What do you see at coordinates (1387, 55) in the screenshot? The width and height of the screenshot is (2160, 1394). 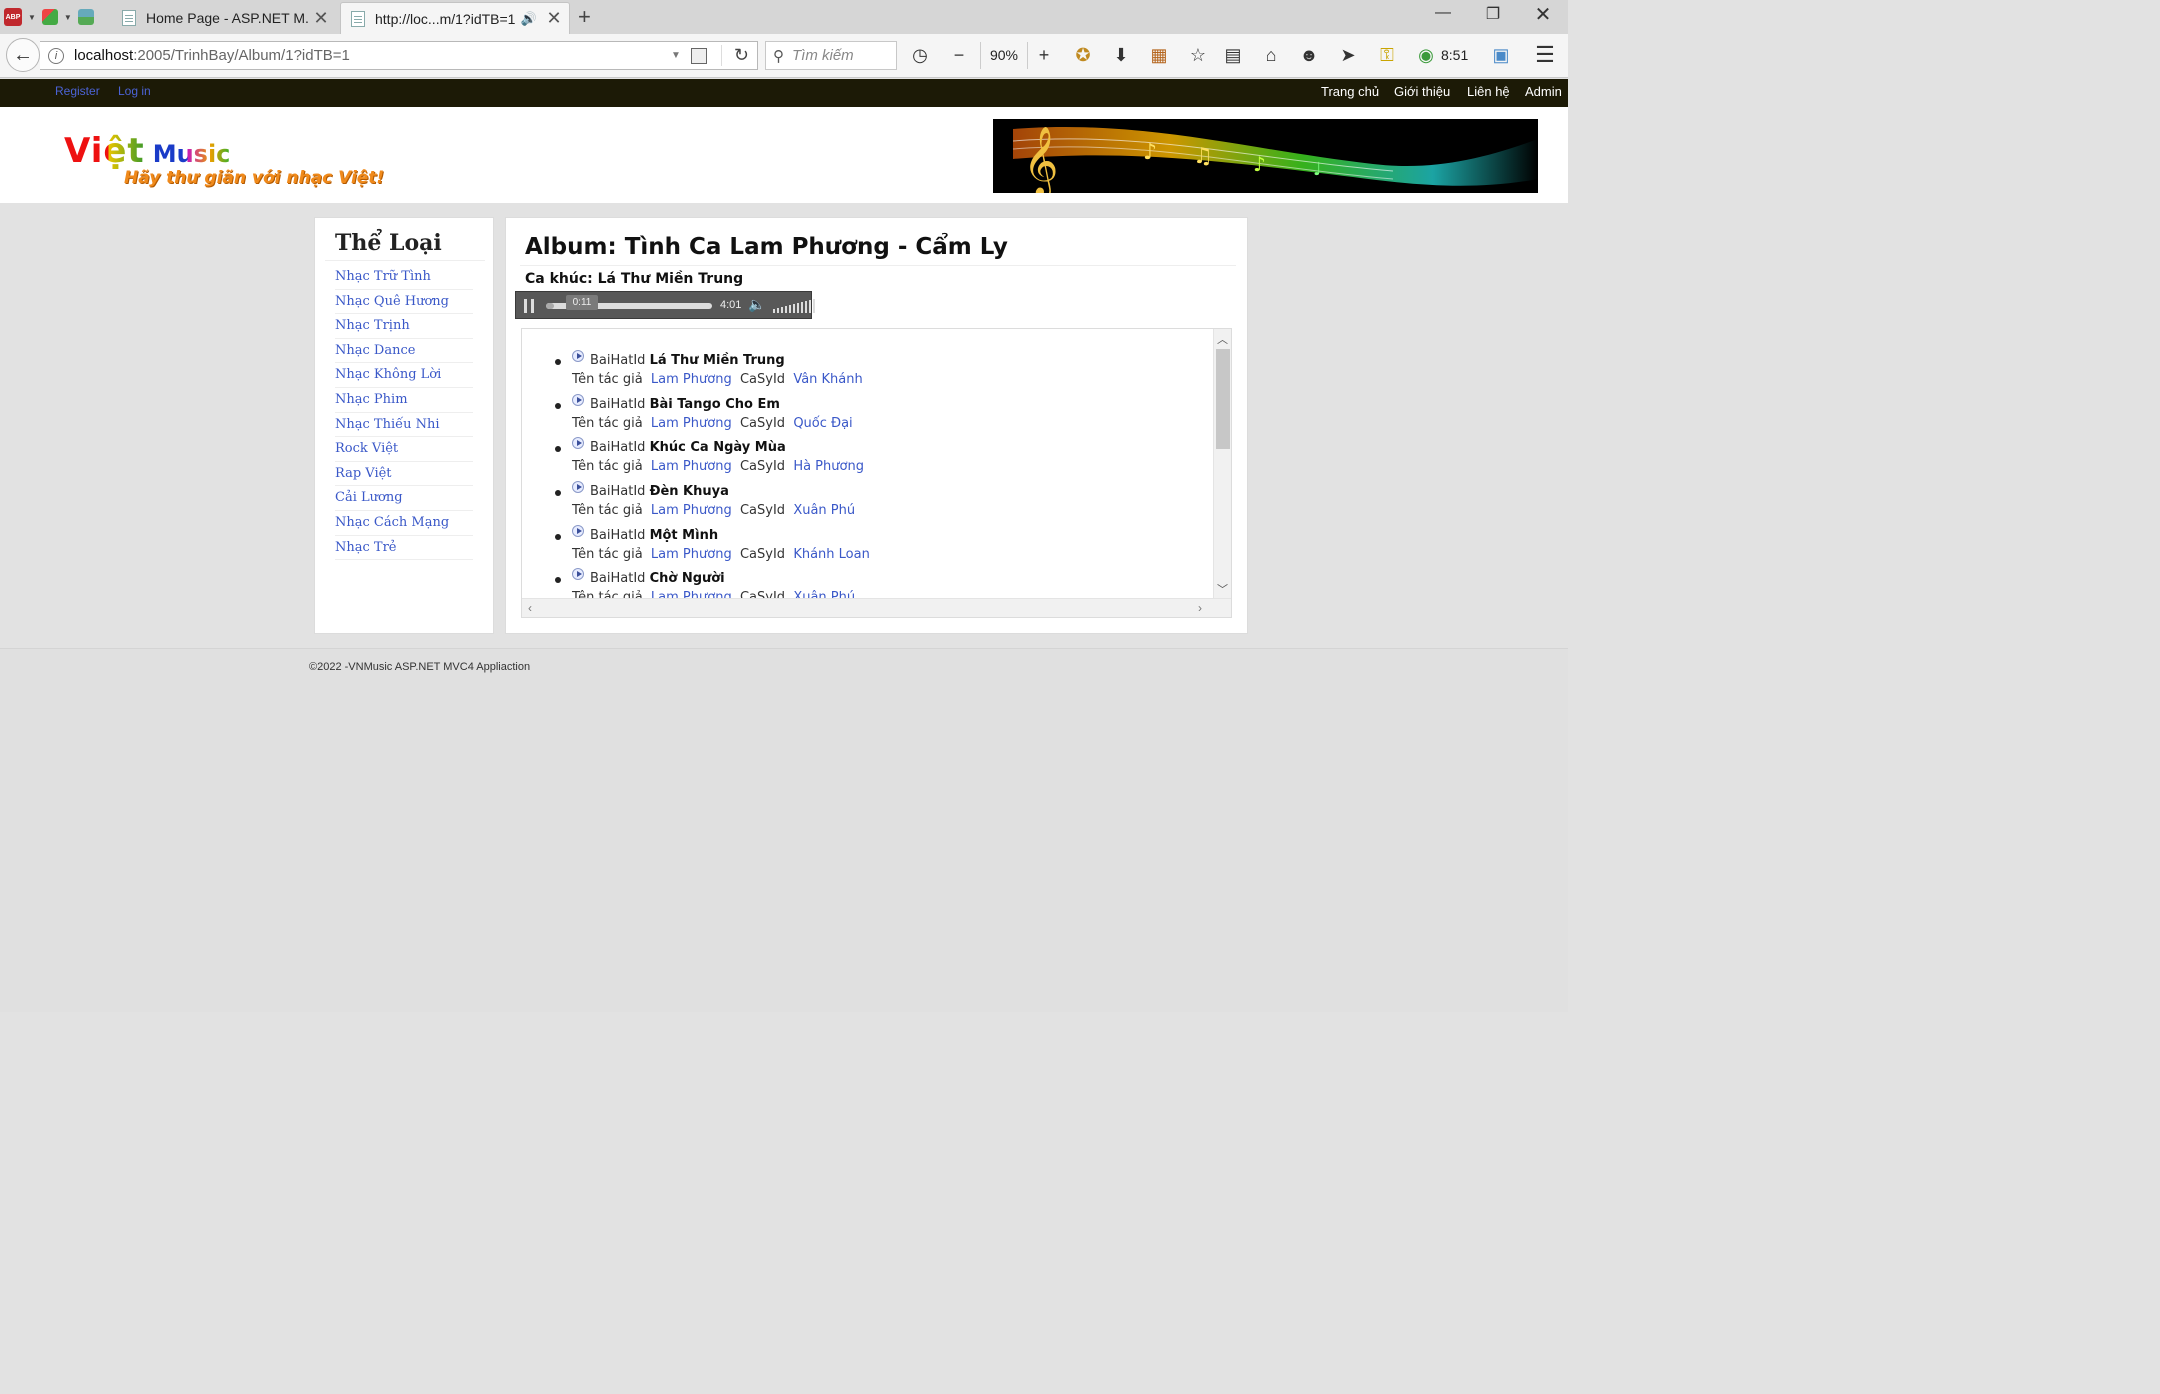 I see `key-icon: ⚿` at bounding box center [1387, 55].